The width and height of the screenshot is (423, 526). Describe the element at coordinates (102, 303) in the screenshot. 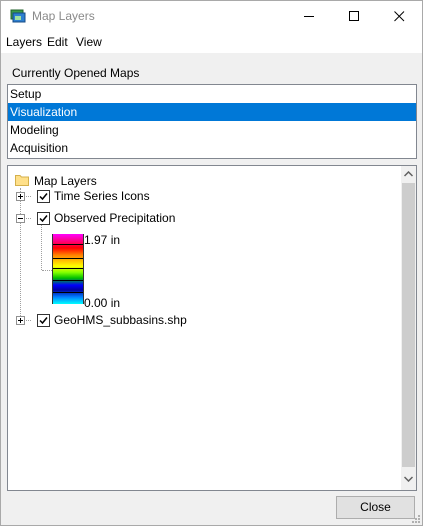

I see `legend-min-label: 0.00 in` at that location.